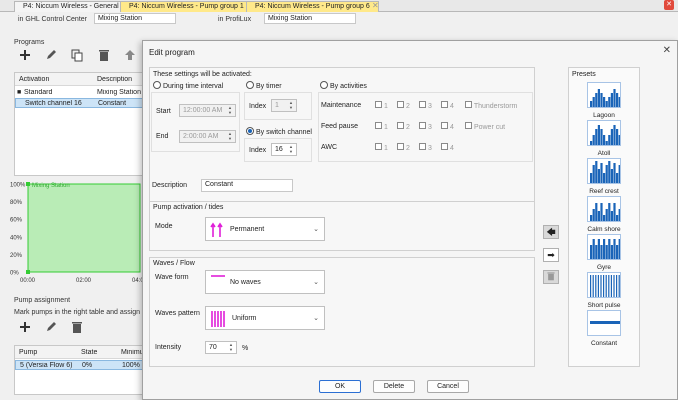  I want to click on column-header-state: State, so click(89, 352).